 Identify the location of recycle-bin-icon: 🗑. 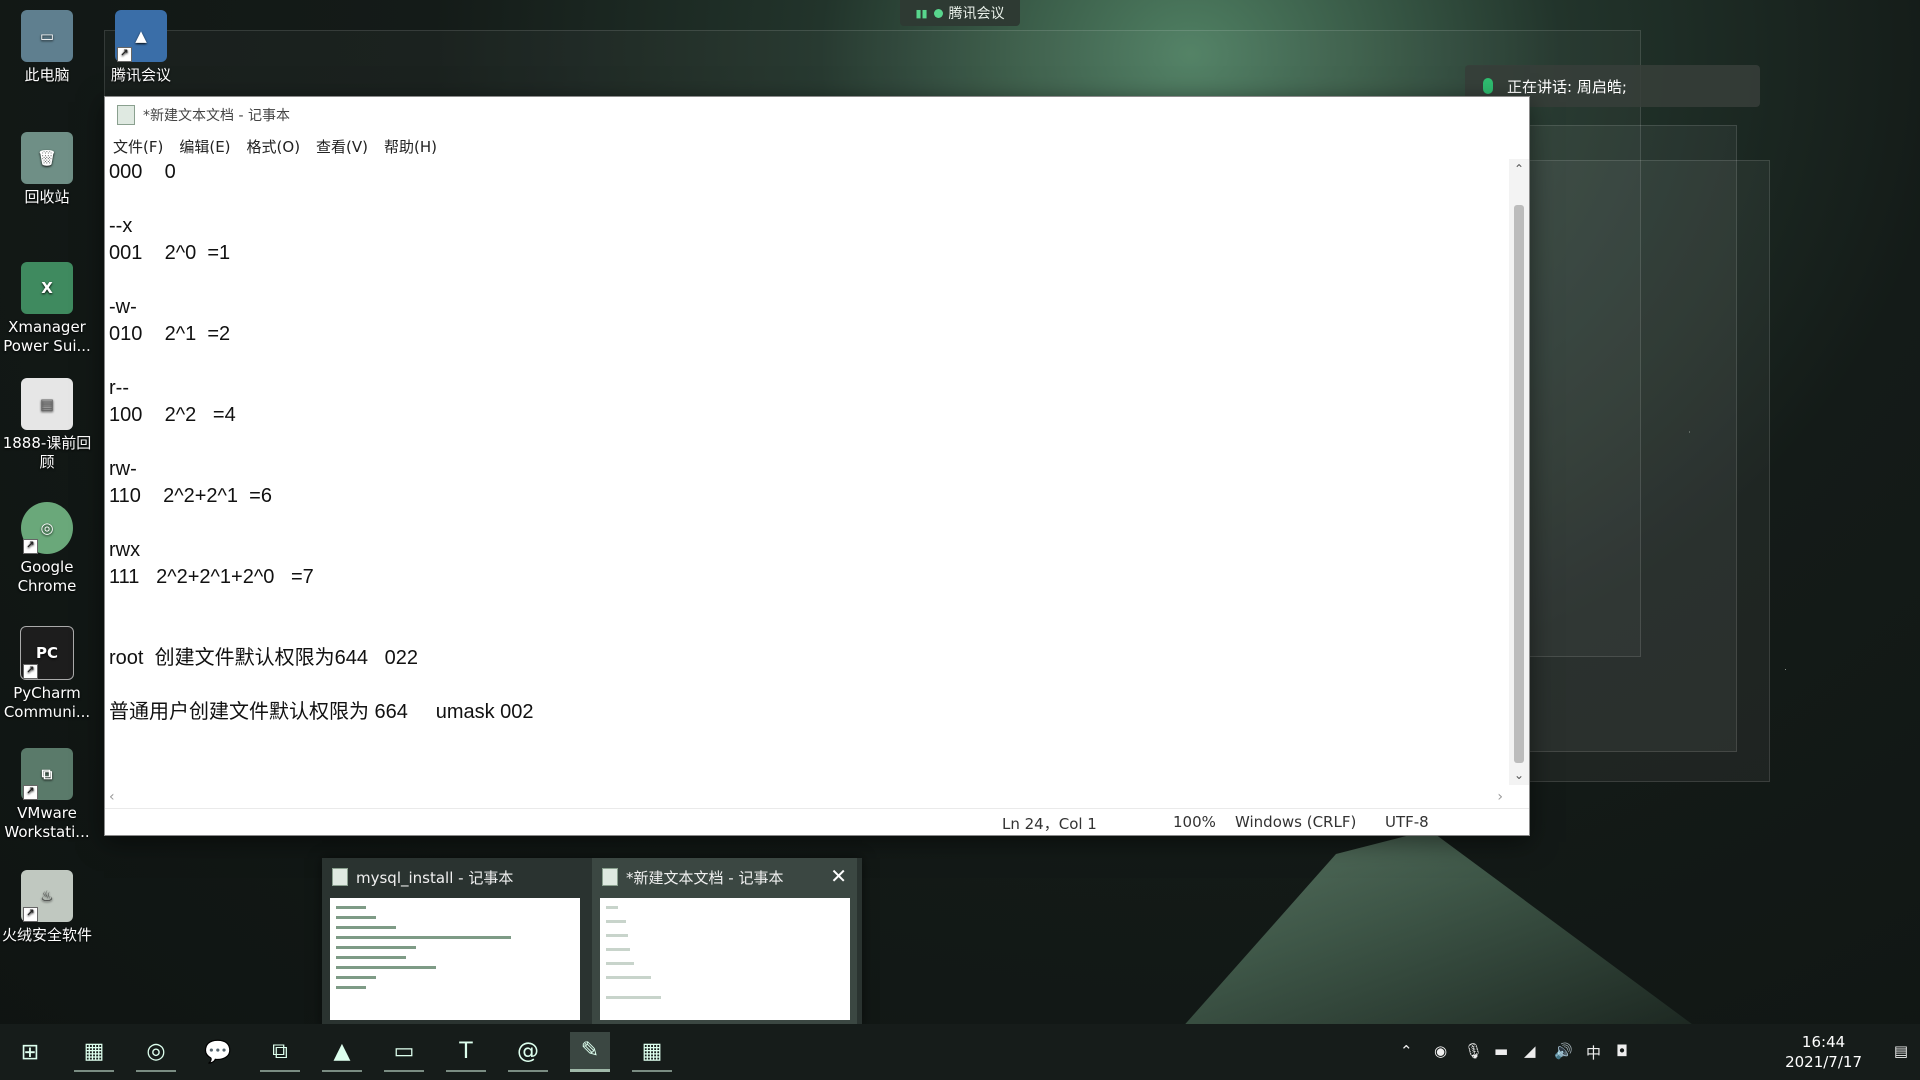
(47, 158).